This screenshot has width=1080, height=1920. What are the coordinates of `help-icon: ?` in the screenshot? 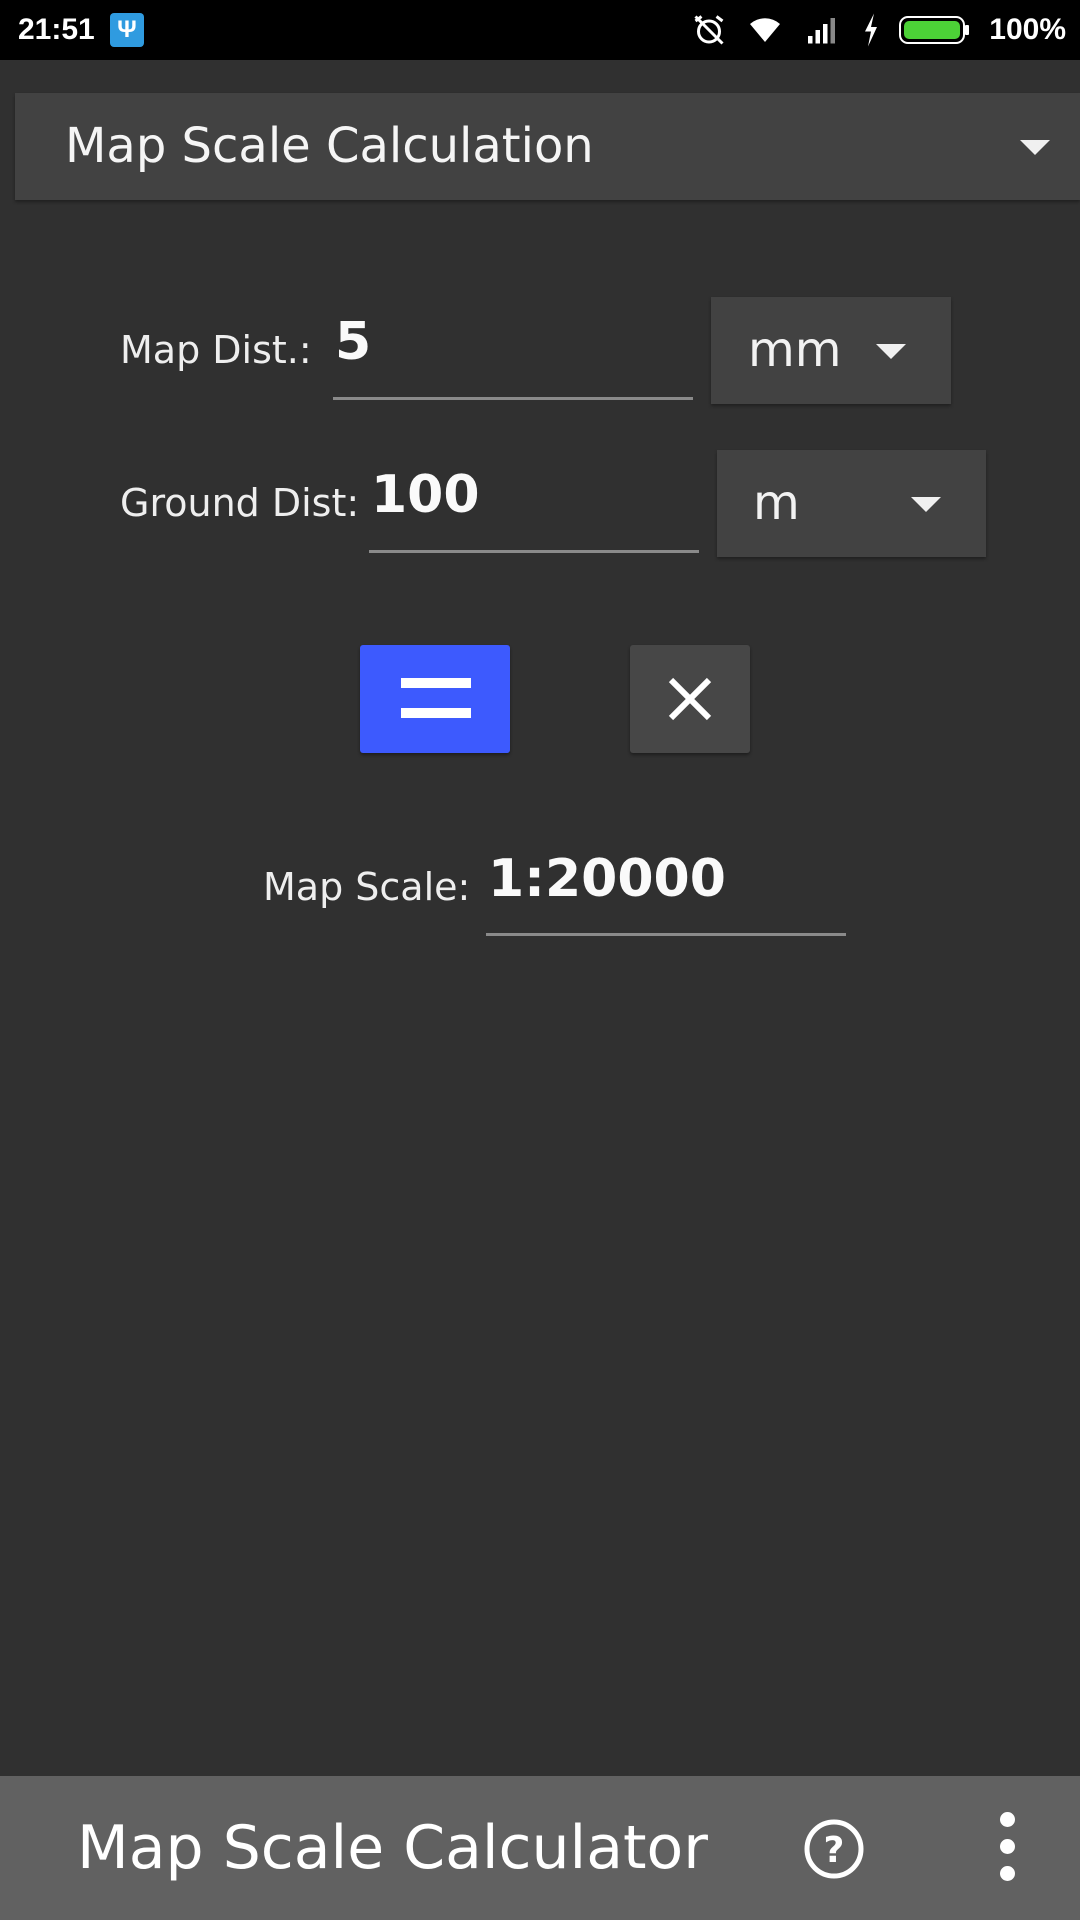 It's located at (834, 1849).